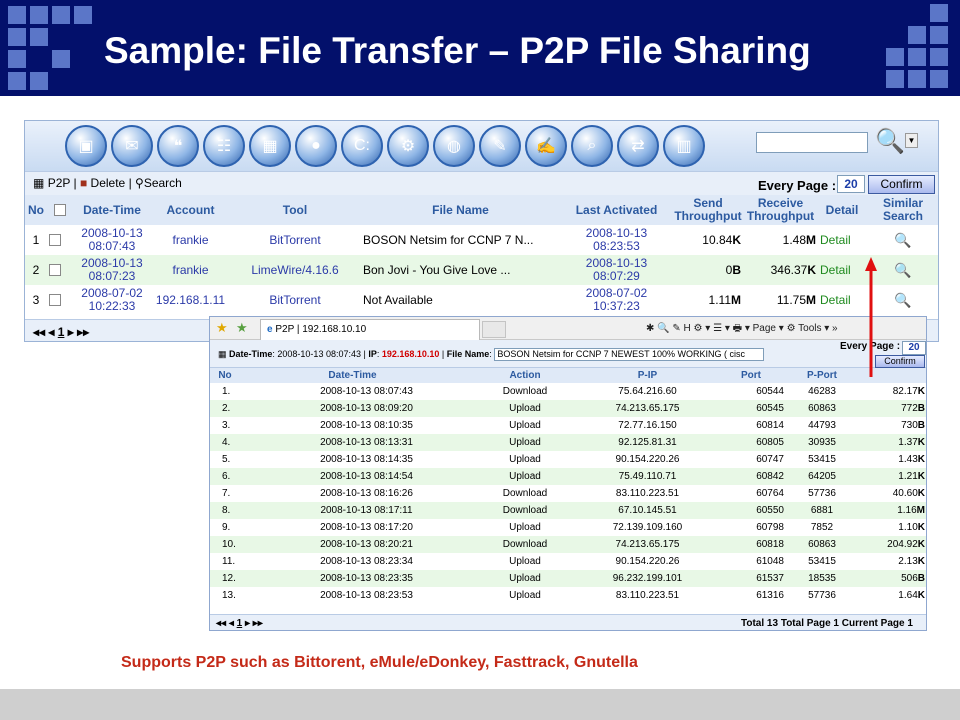  Describe the element at coordinates (225, 408) in the screenshot. I see `row-no: 2.` at that location.